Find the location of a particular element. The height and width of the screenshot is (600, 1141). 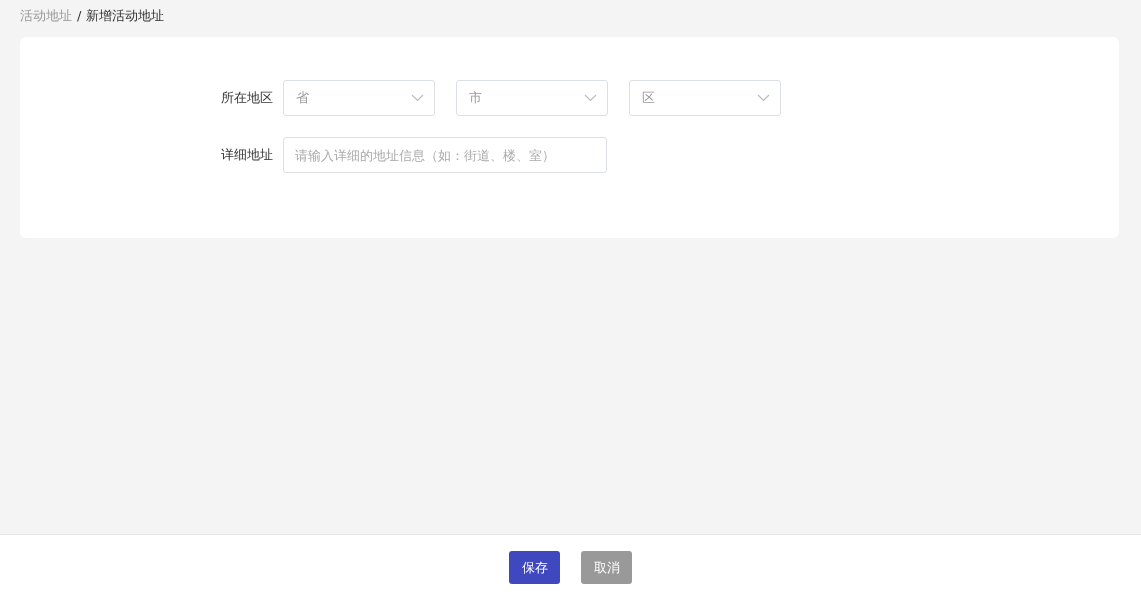

field-label: 详细地址 is located at coordinates (247, 155).